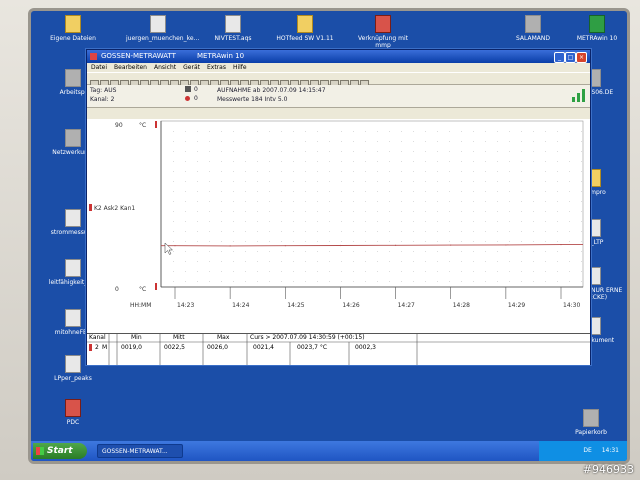 This screenshot has width=640, height=480. I want to click on desktop-icon: SALAMAND, so click(533, 28).